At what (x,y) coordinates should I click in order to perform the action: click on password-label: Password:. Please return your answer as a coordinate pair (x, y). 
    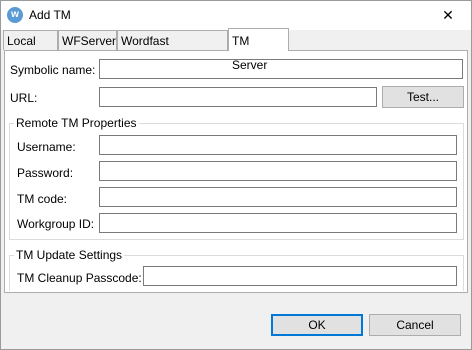
    Looking at the image, I should click on (45, 173).